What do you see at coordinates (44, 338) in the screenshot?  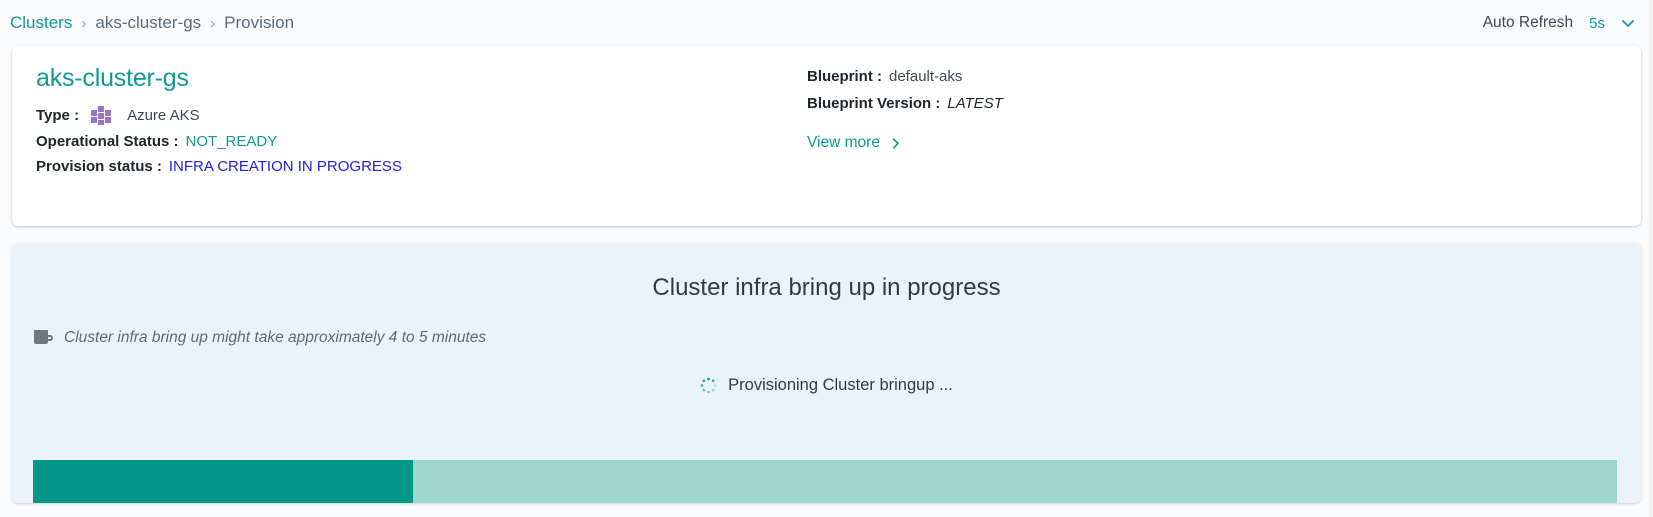 I see `coffee-mug-icon` at bounding box center [44, 338].